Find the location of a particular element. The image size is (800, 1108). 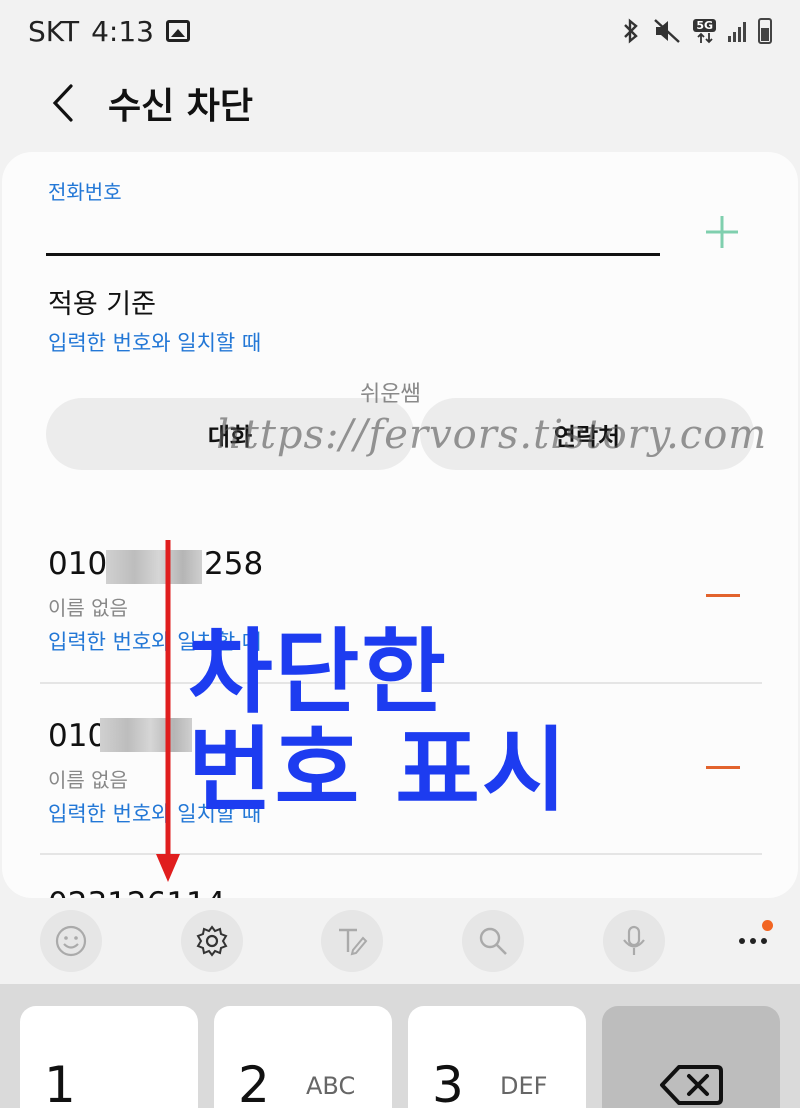

status-right: 5G is located at coordinates (696, 31).